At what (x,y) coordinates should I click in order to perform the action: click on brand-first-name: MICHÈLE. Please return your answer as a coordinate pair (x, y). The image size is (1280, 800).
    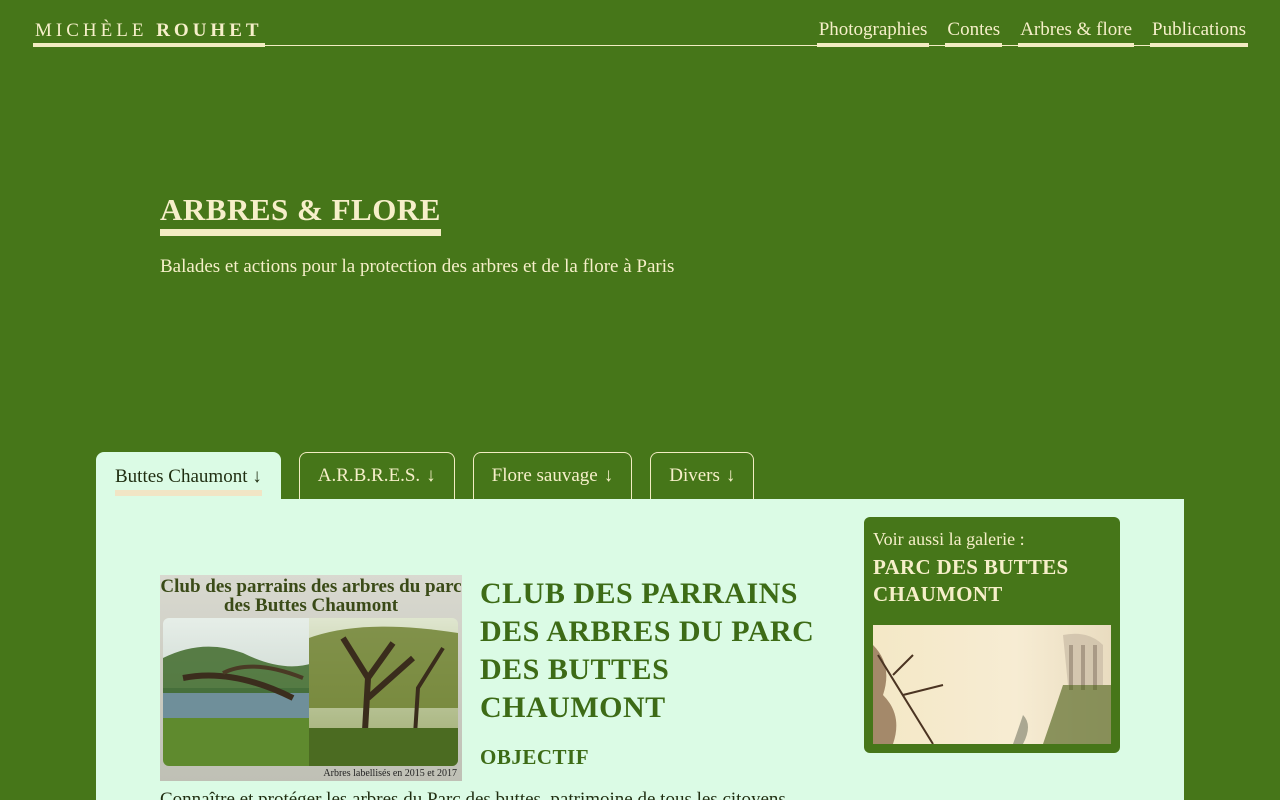
    Looking at the image, I should click on (91, 30).